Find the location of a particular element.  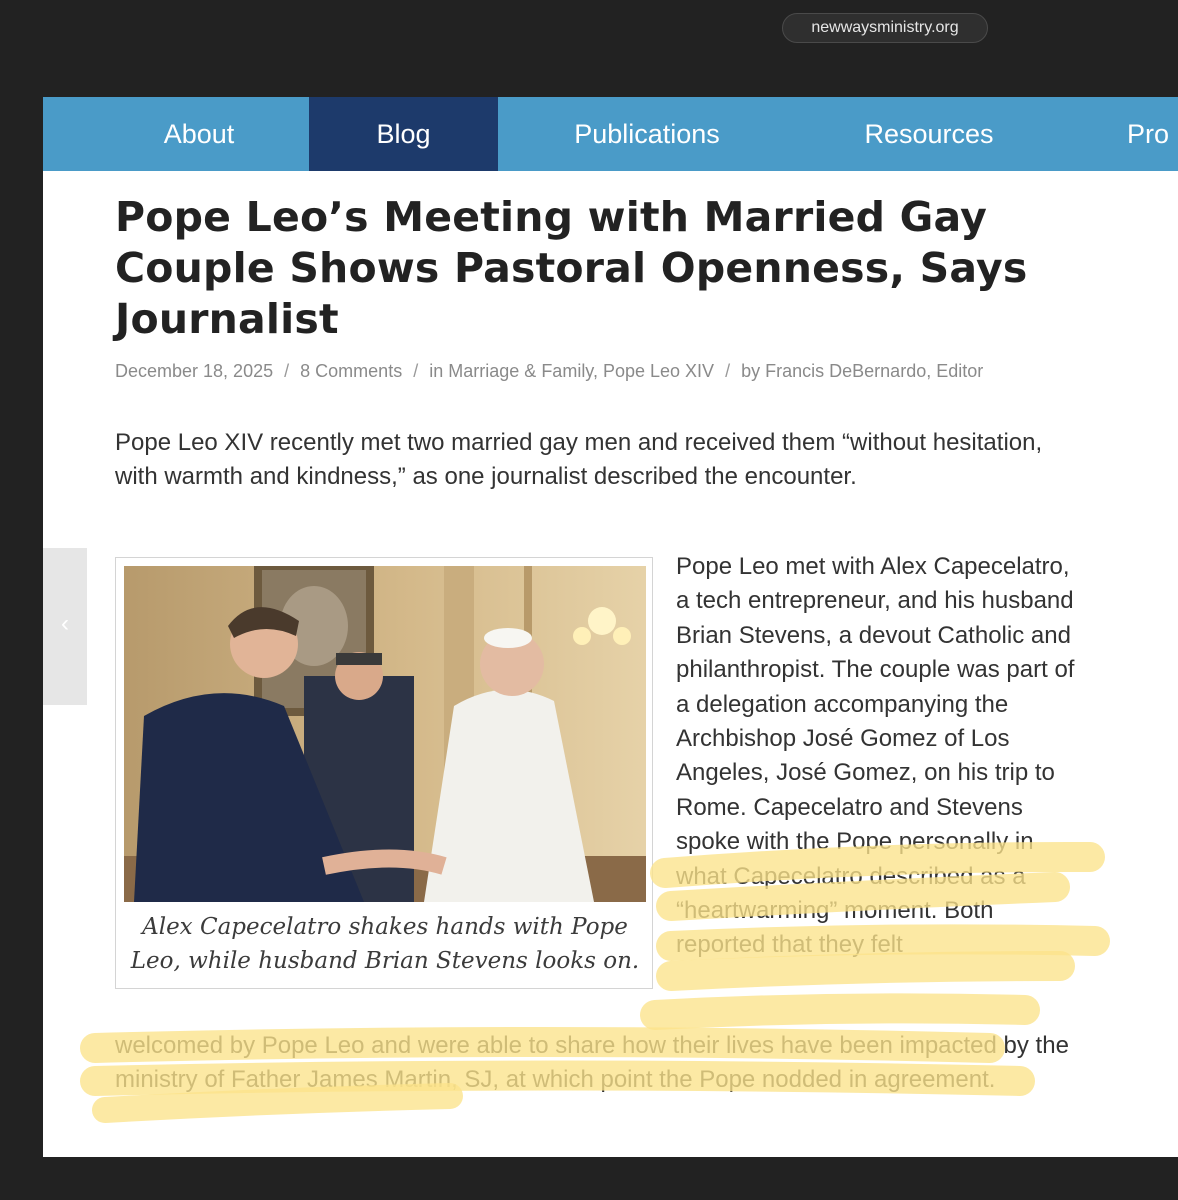

nav-publications: Publications is located at coordinates (647, 134).